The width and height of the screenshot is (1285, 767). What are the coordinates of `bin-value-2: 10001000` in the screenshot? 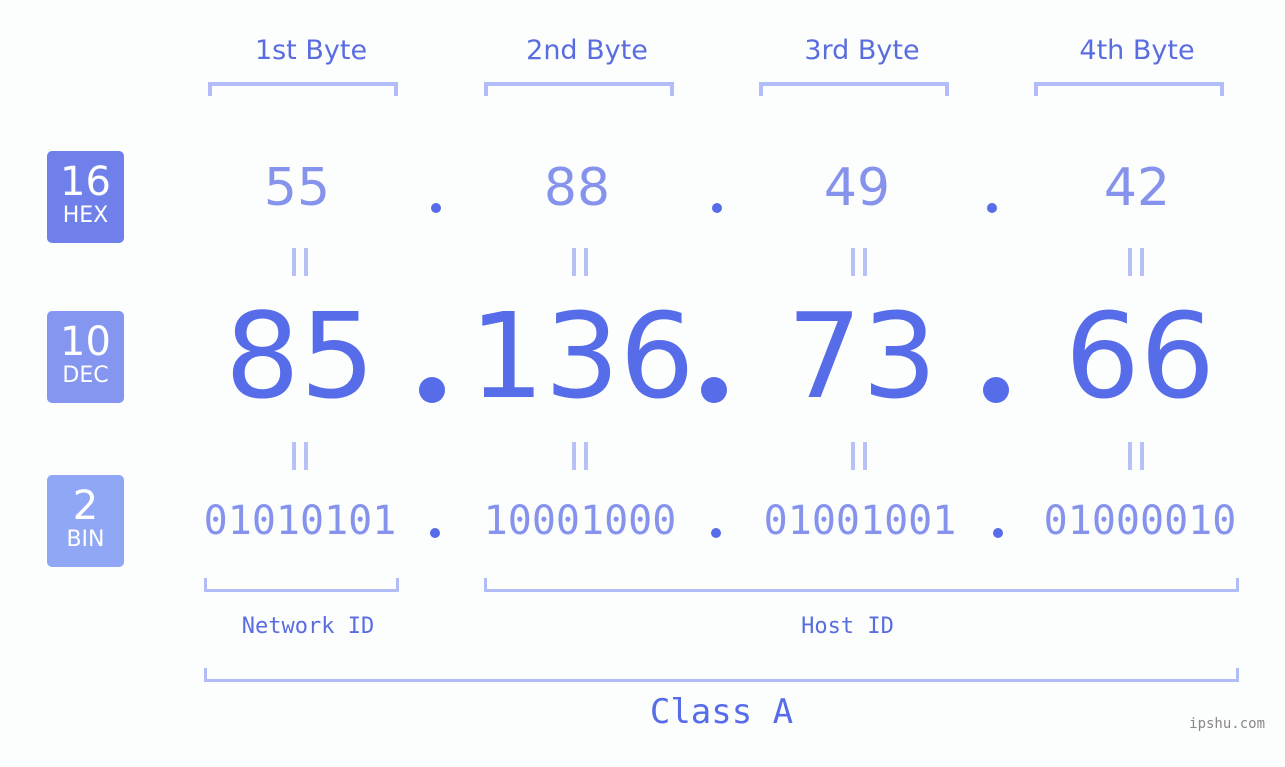 It's located at (580, 521).